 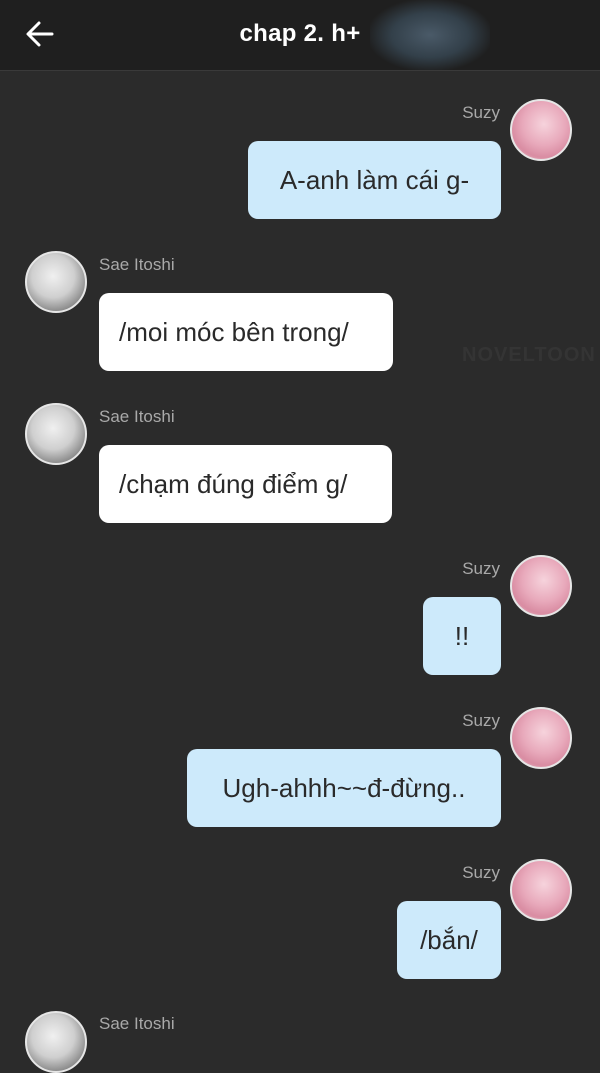 I want to click on page-title: chap 2. h+, so click(x=300, y=33).